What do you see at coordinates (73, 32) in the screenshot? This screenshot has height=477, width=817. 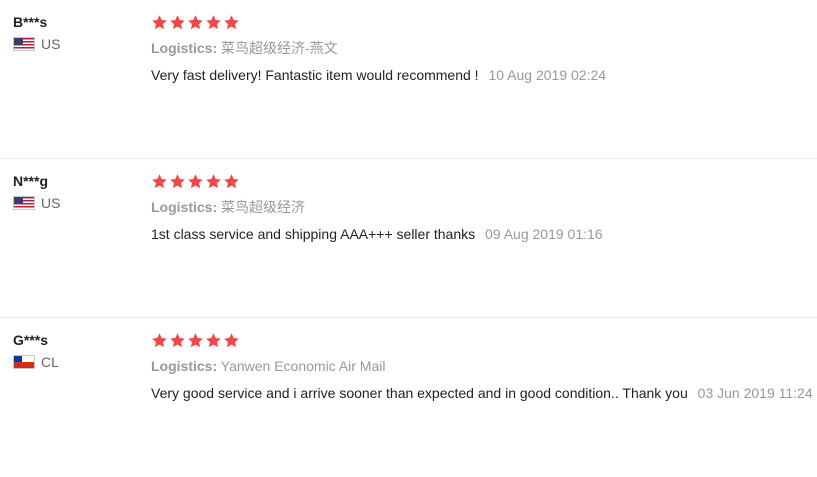 I see `buyer-info: B***s US` at bounding box center [73, 32].